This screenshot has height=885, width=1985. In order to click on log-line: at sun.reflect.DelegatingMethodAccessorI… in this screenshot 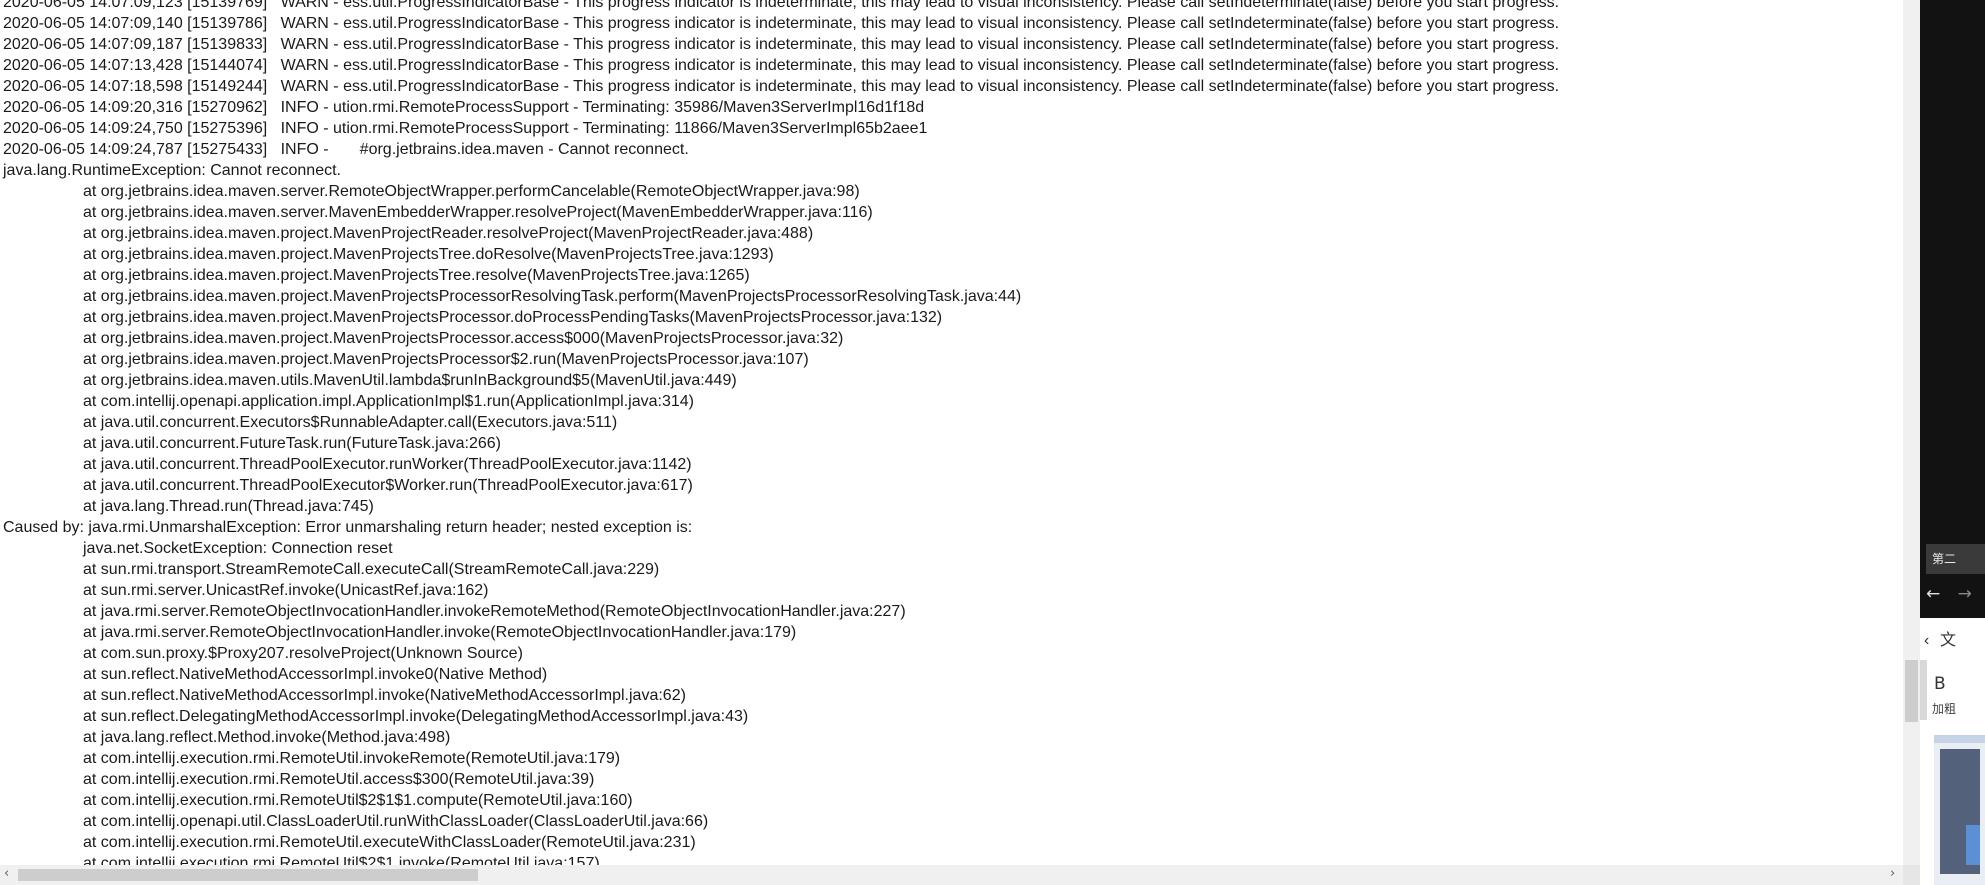, I will do `click(416, 716)`.